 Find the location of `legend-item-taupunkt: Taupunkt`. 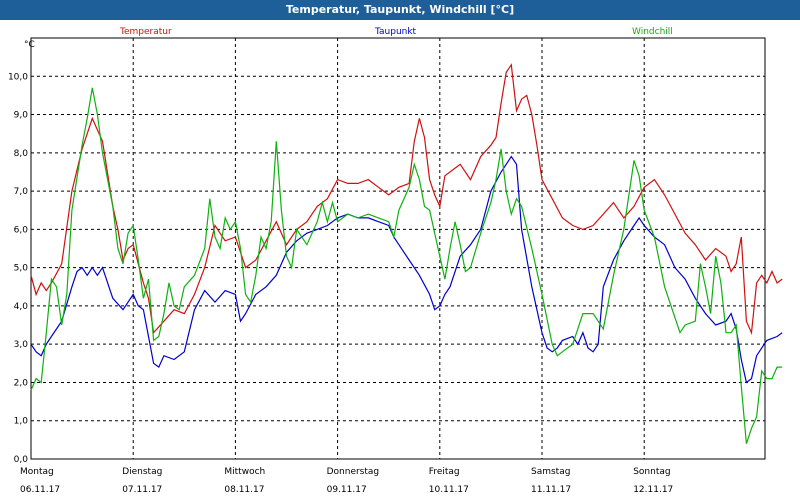

legend-item-taupunkt: Taupunkt is located at coordinates (395, 32).